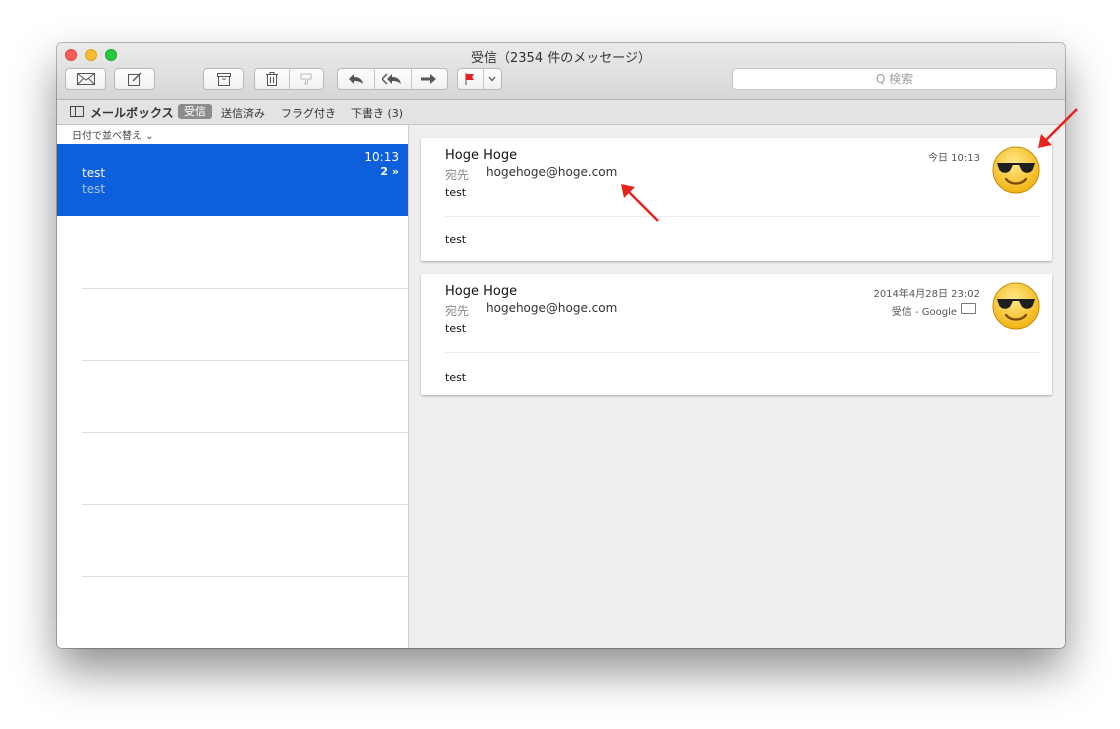  I want to click on annotation-arrow-address, so click(640, 203).